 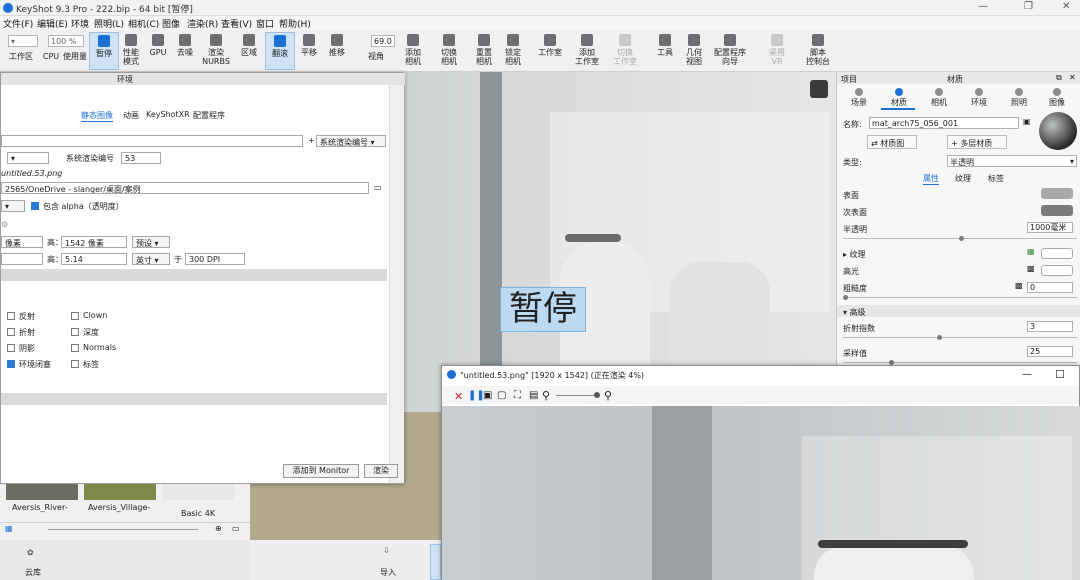 What do you see at coordinates (1050, 326) in the screenshot?
I see `ior-input: 3` at bounding box center [1050, 326].